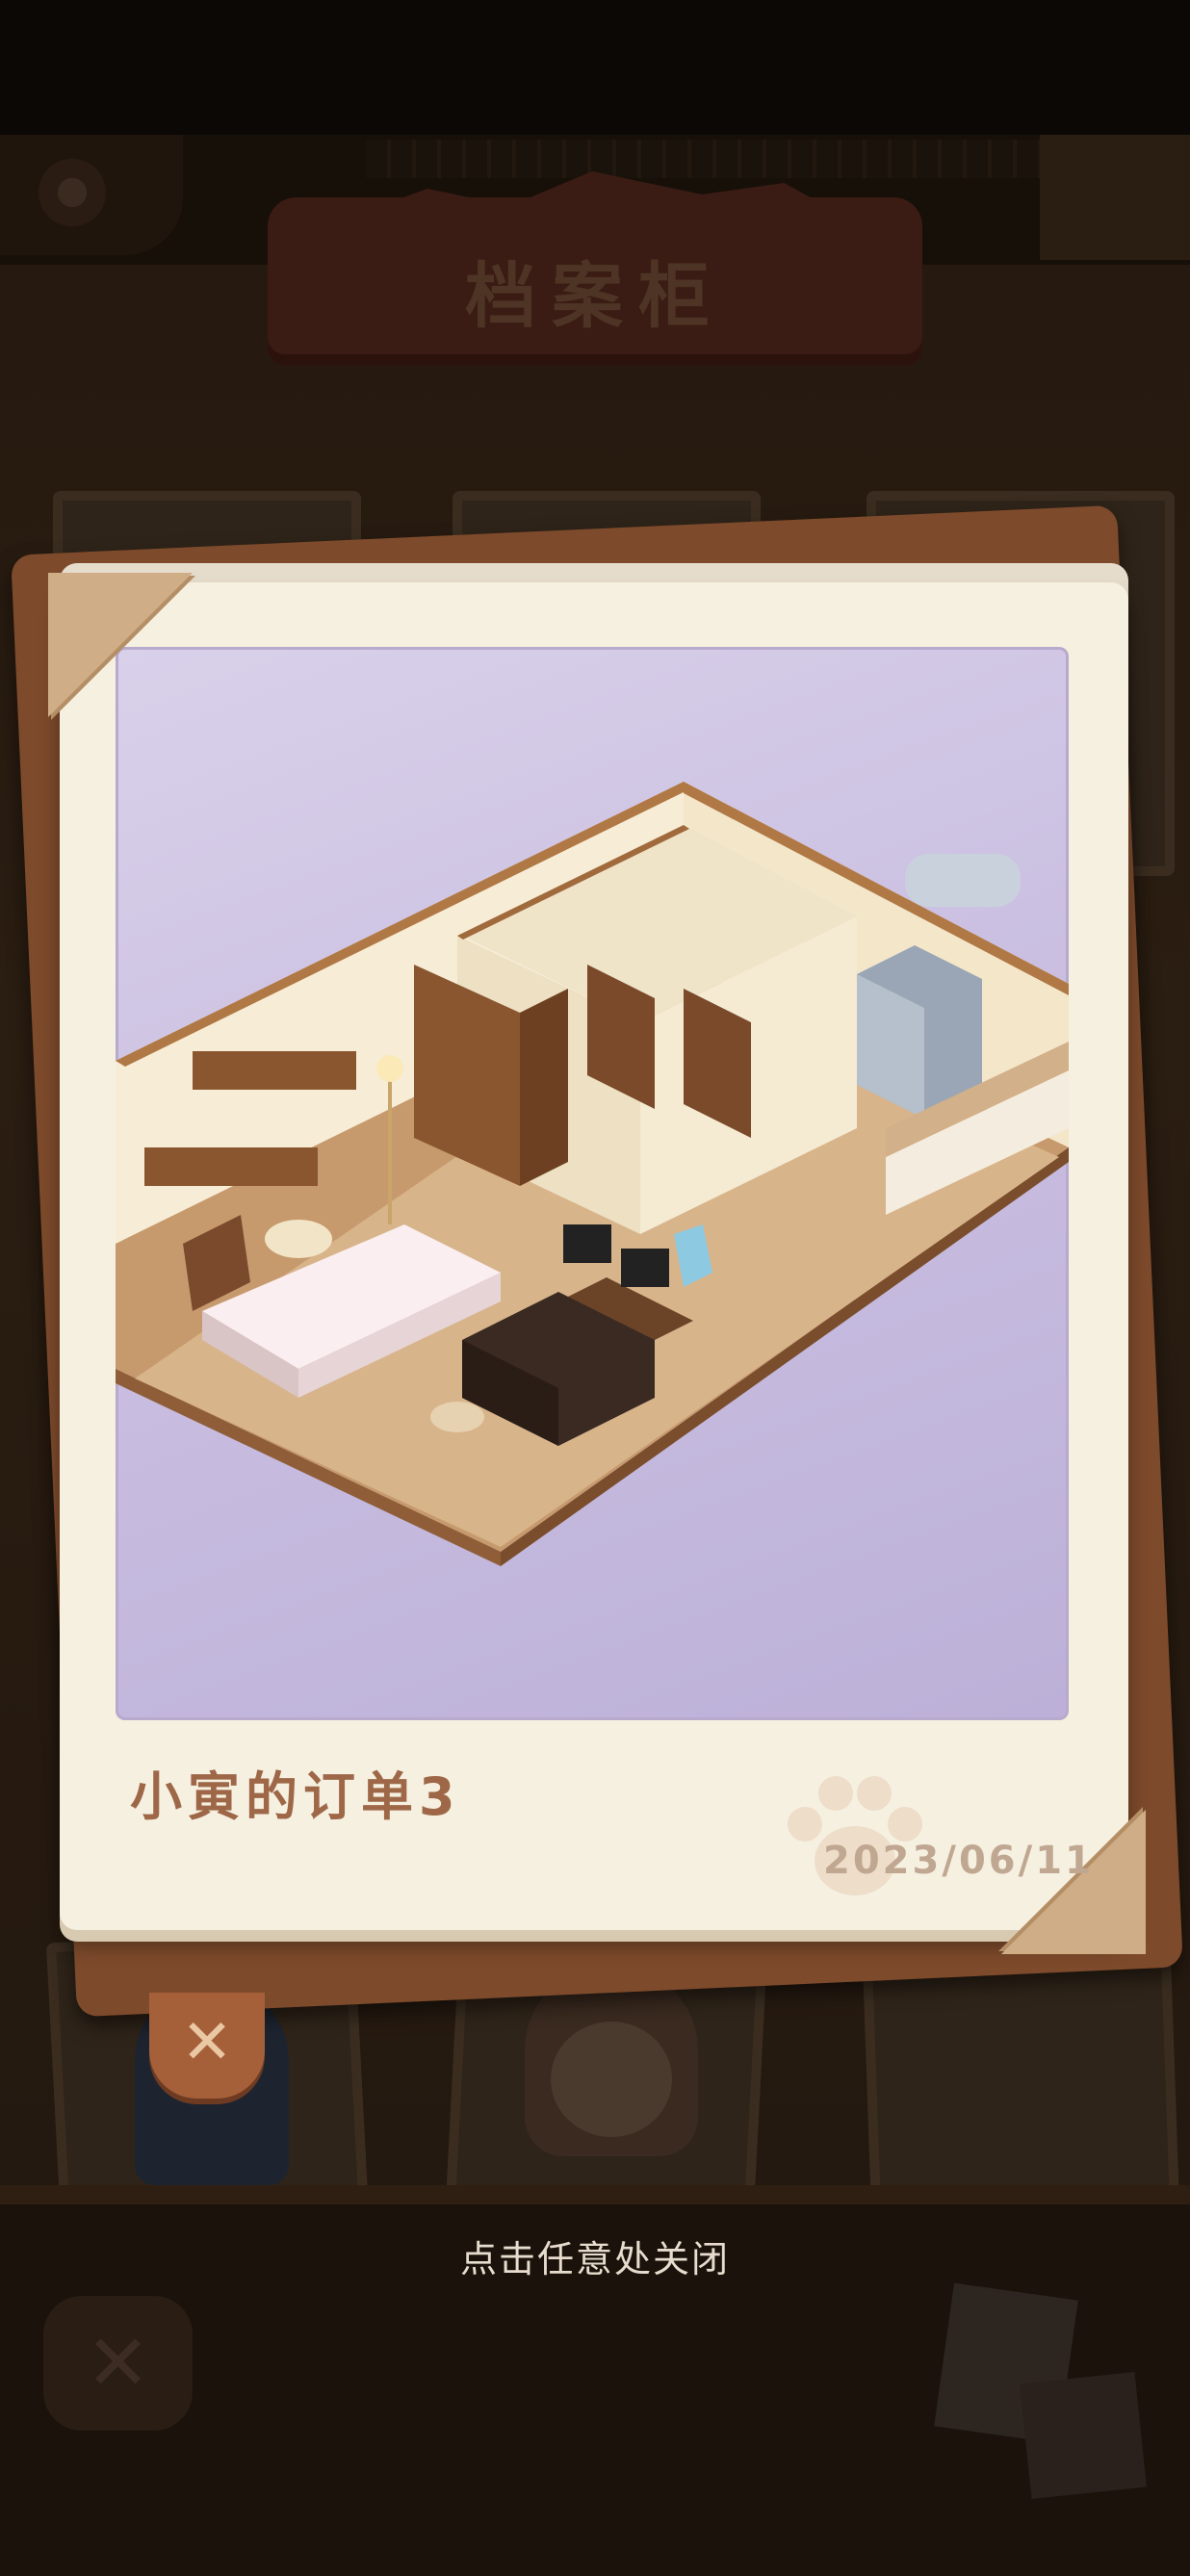 This screenshot has height=2576, width=1190. What do you see at coordinates (703, 159) in the screenshot?
I see `shelf-books` at bounding box center [703, 159].